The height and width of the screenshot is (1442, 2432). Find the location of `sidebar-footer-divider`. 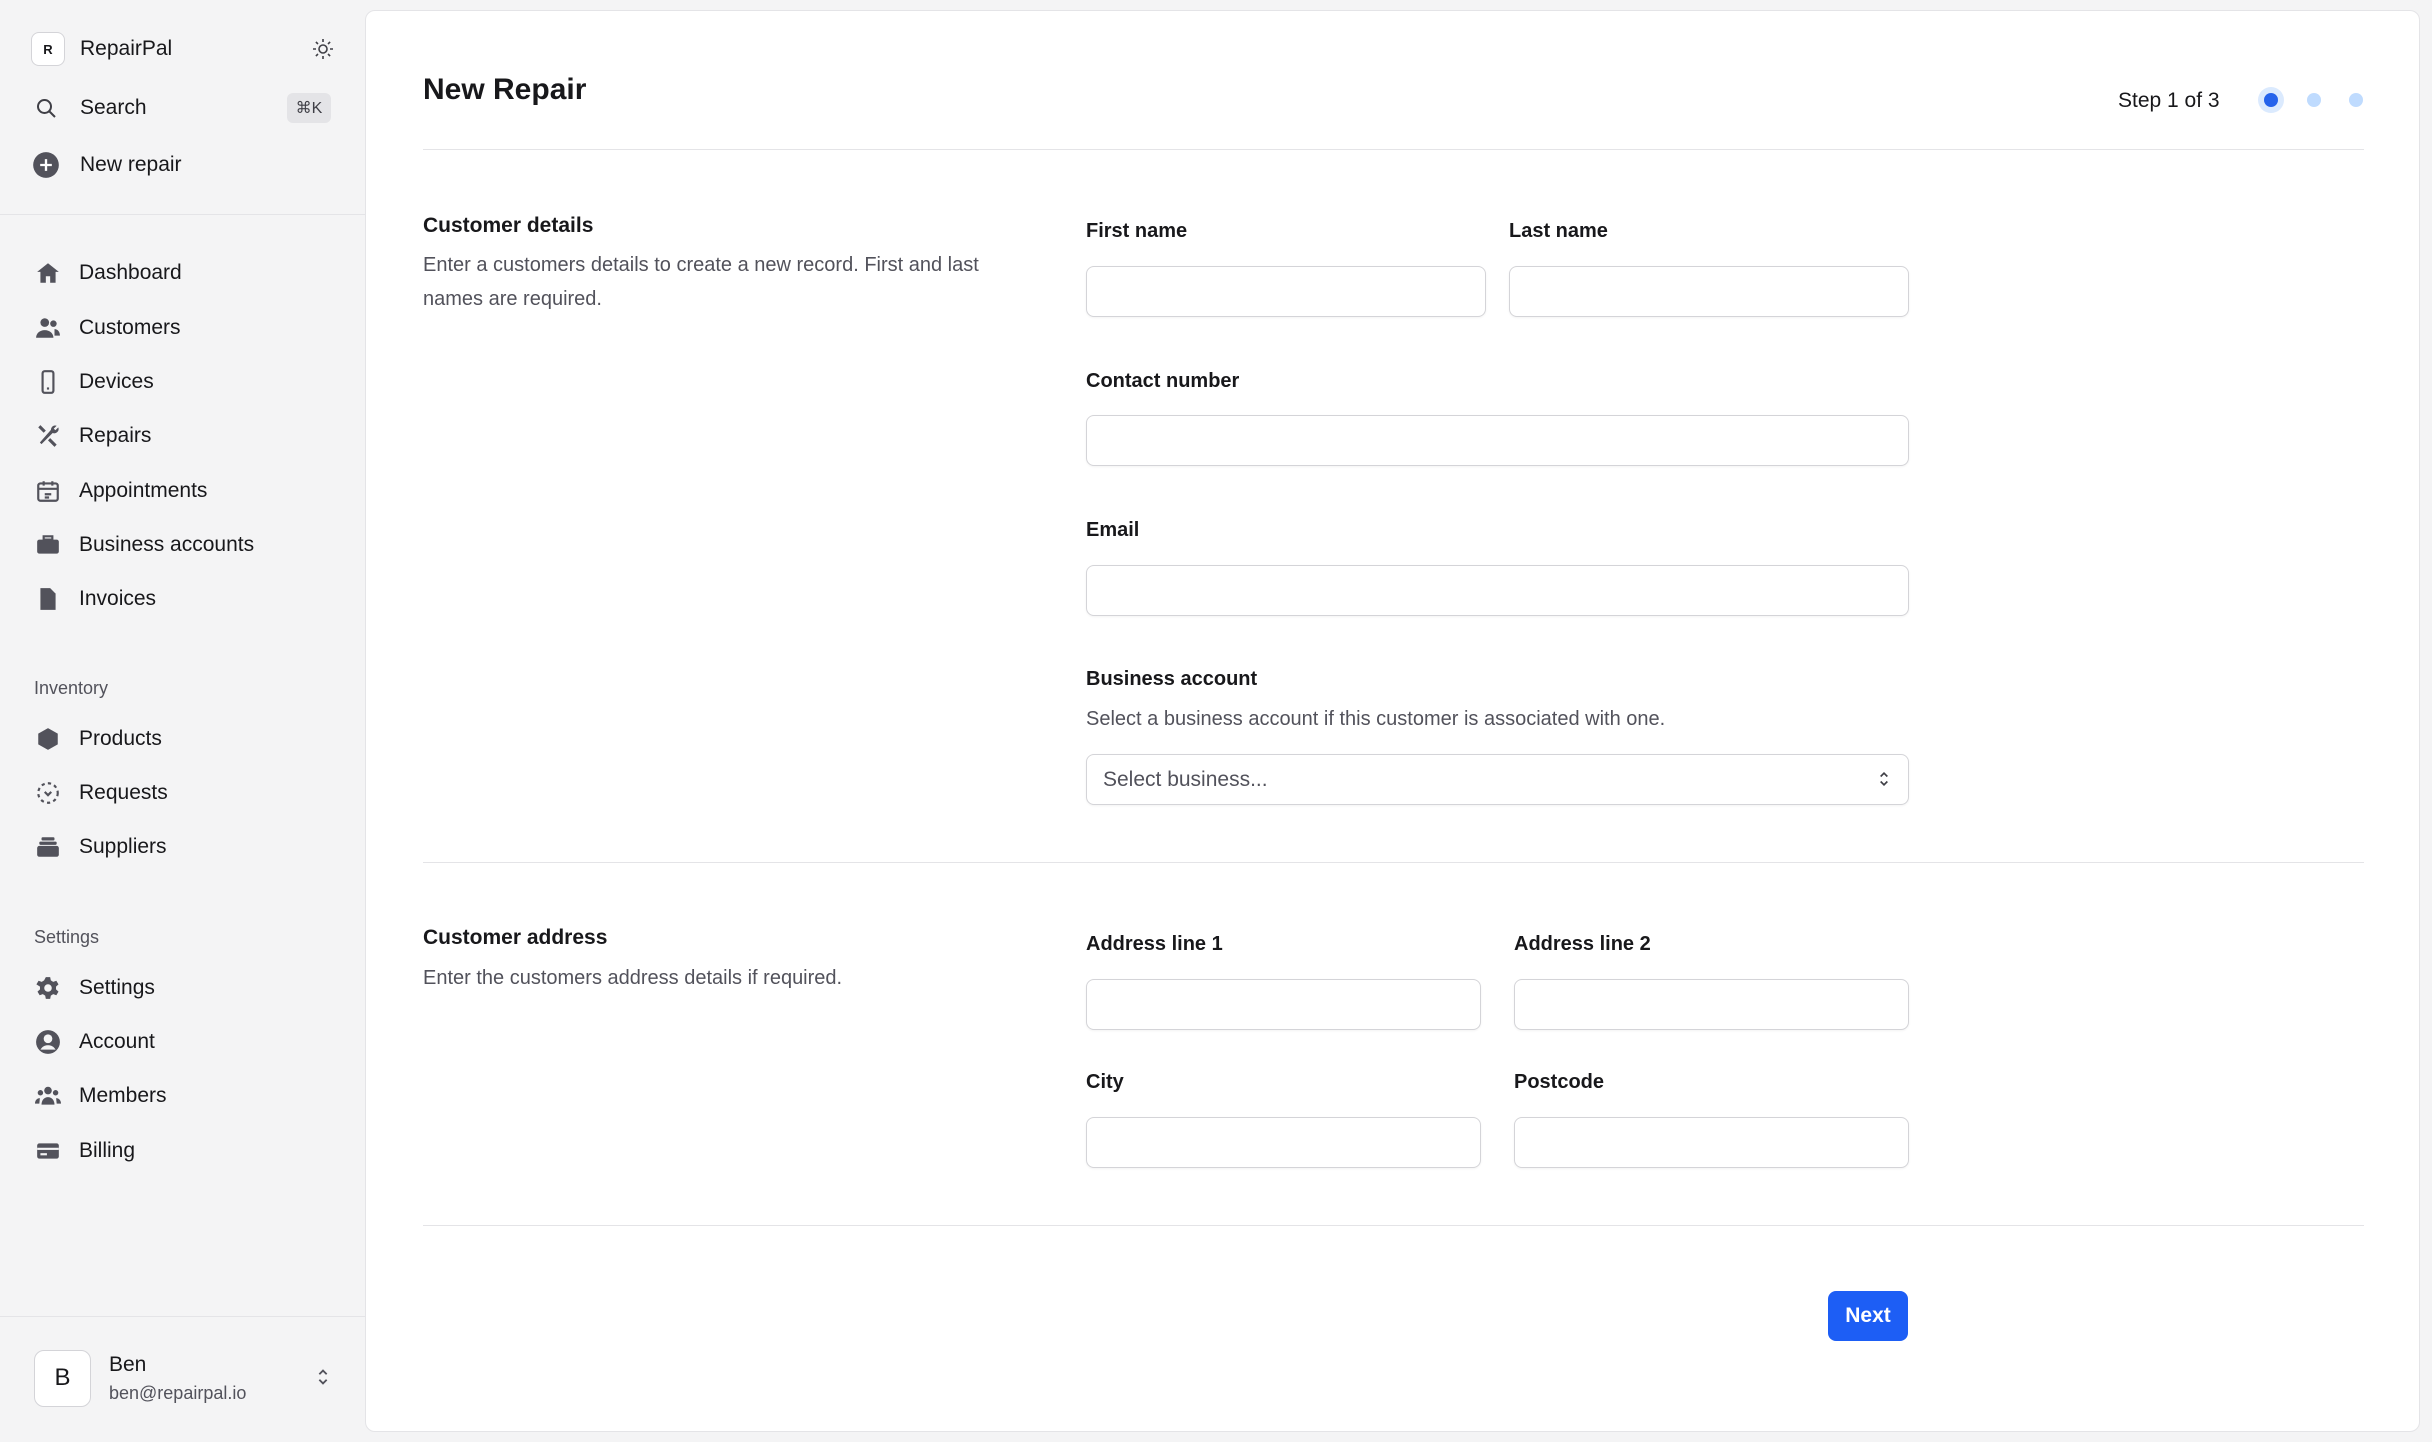

sidebar-footer-divider is located at coordinates (182, 1316).